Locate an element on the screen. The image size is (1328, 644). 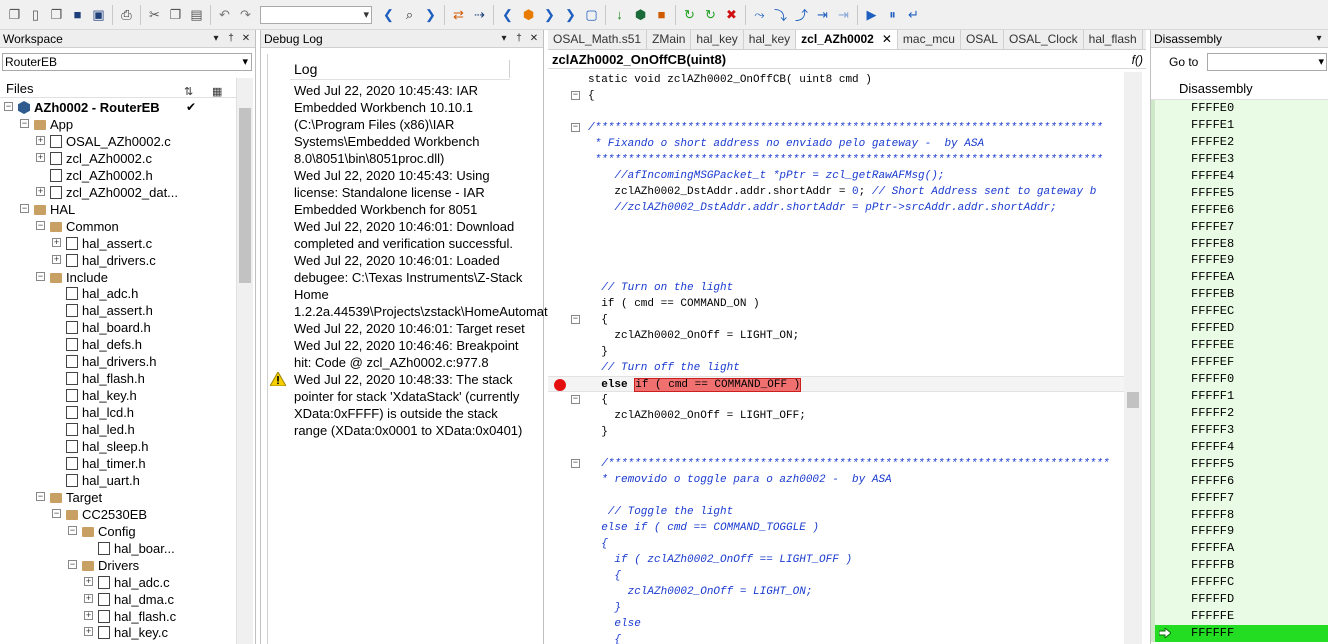
disassembly-row: FFFFE7 is located at coordinates (1239, 227).